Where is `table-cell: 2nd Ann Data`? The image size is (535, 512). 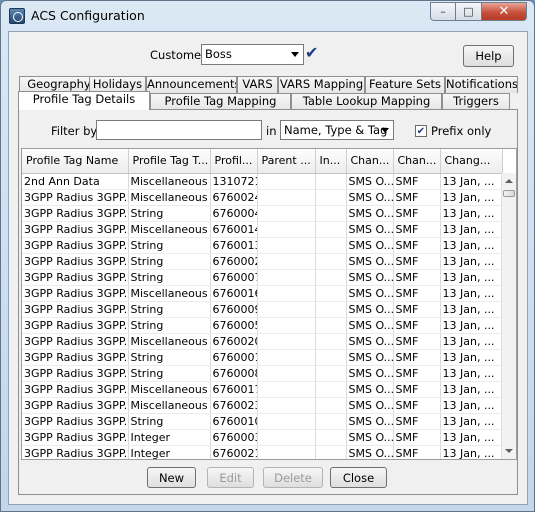
table-cell: 2nd Ann Data is located at coordinates (75, 181).